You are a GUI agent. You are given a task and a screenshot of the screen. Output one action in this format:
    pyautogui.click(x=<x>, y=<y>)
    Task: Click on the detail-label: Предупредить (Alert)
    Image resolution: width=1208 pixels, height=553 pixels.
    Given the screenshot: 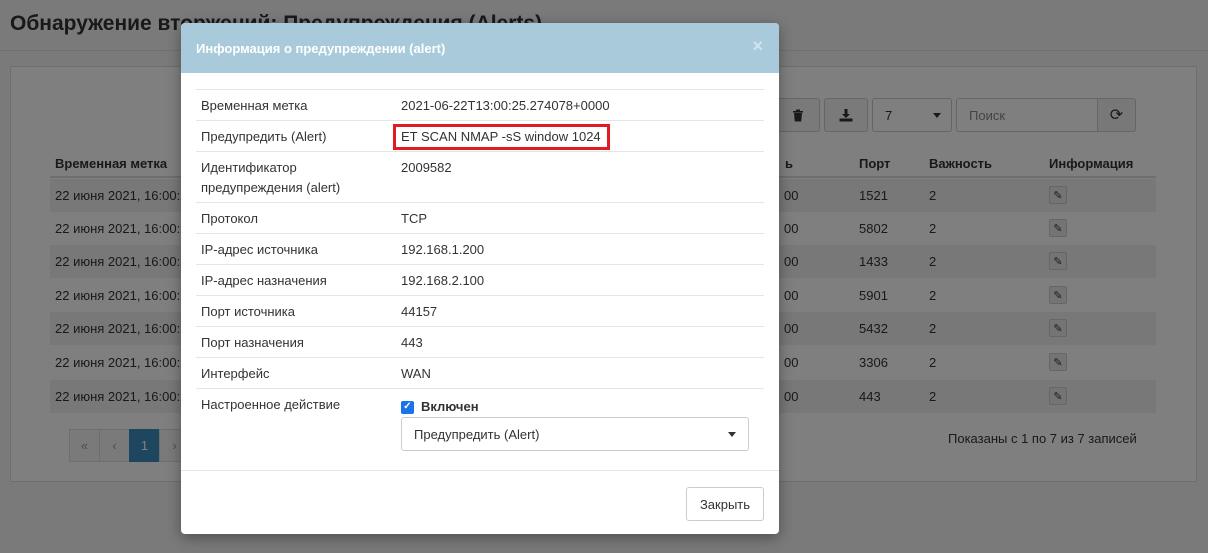 What is the action you would take?
    pyautogui.click(x=264, y=136)
    